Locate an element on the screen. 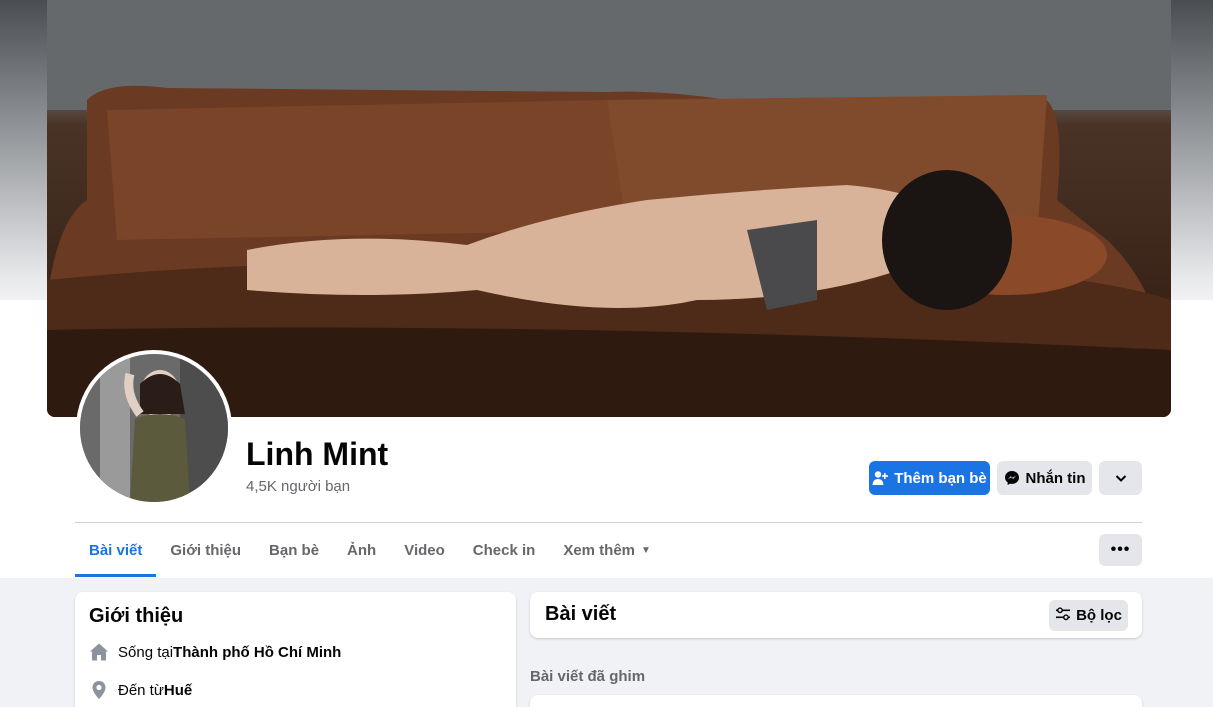 This screenshot has height=707, width=1213. intro-lives-in: Sống tại Thành phố Hồ Chí Minh is located at coordinates (215, 652).